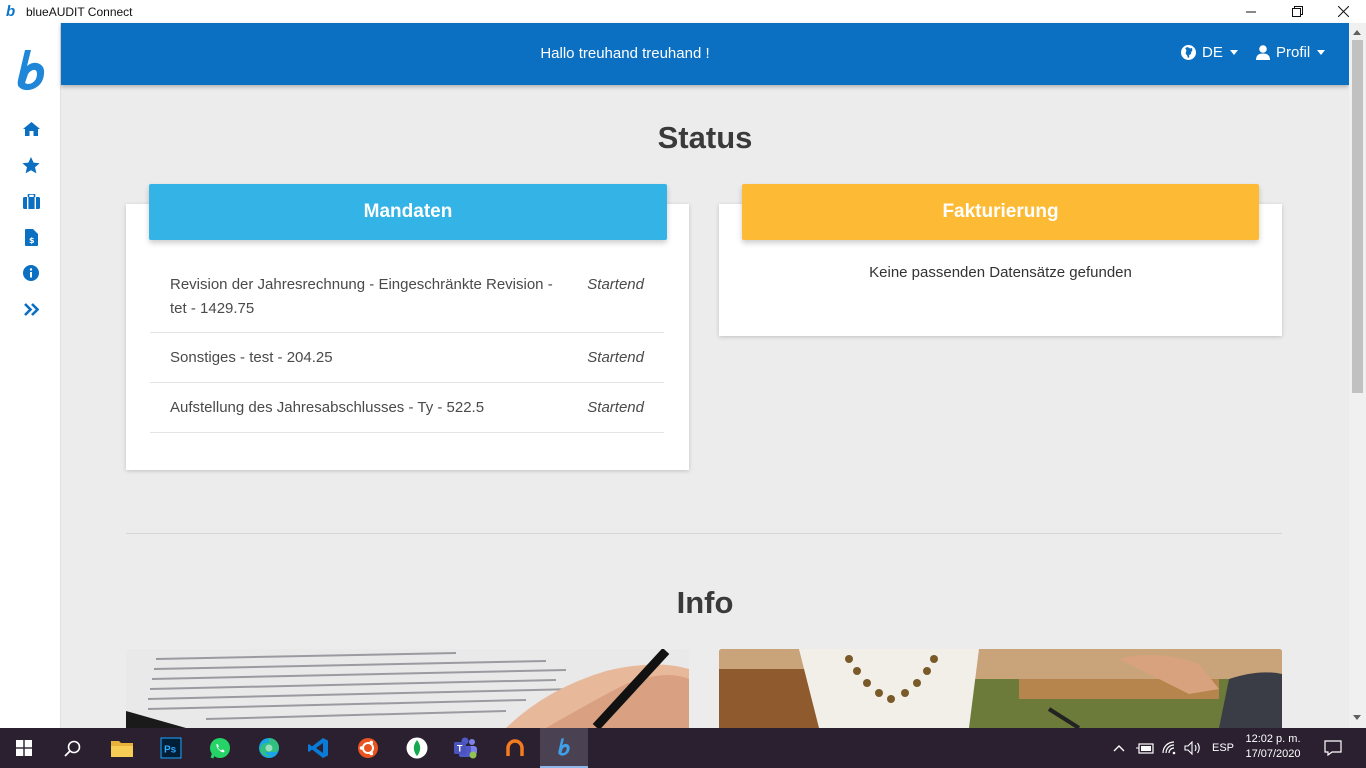  I want to click on language-dropdown: DE, so click(1209, 52).